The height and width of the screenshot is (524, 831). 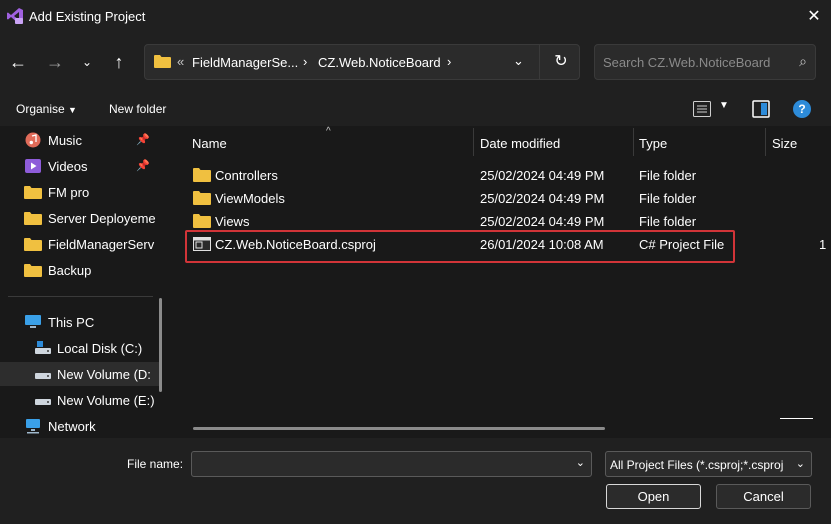 I want to click on address-dropdown-icon: ⌄, so click(x=518, y=61).